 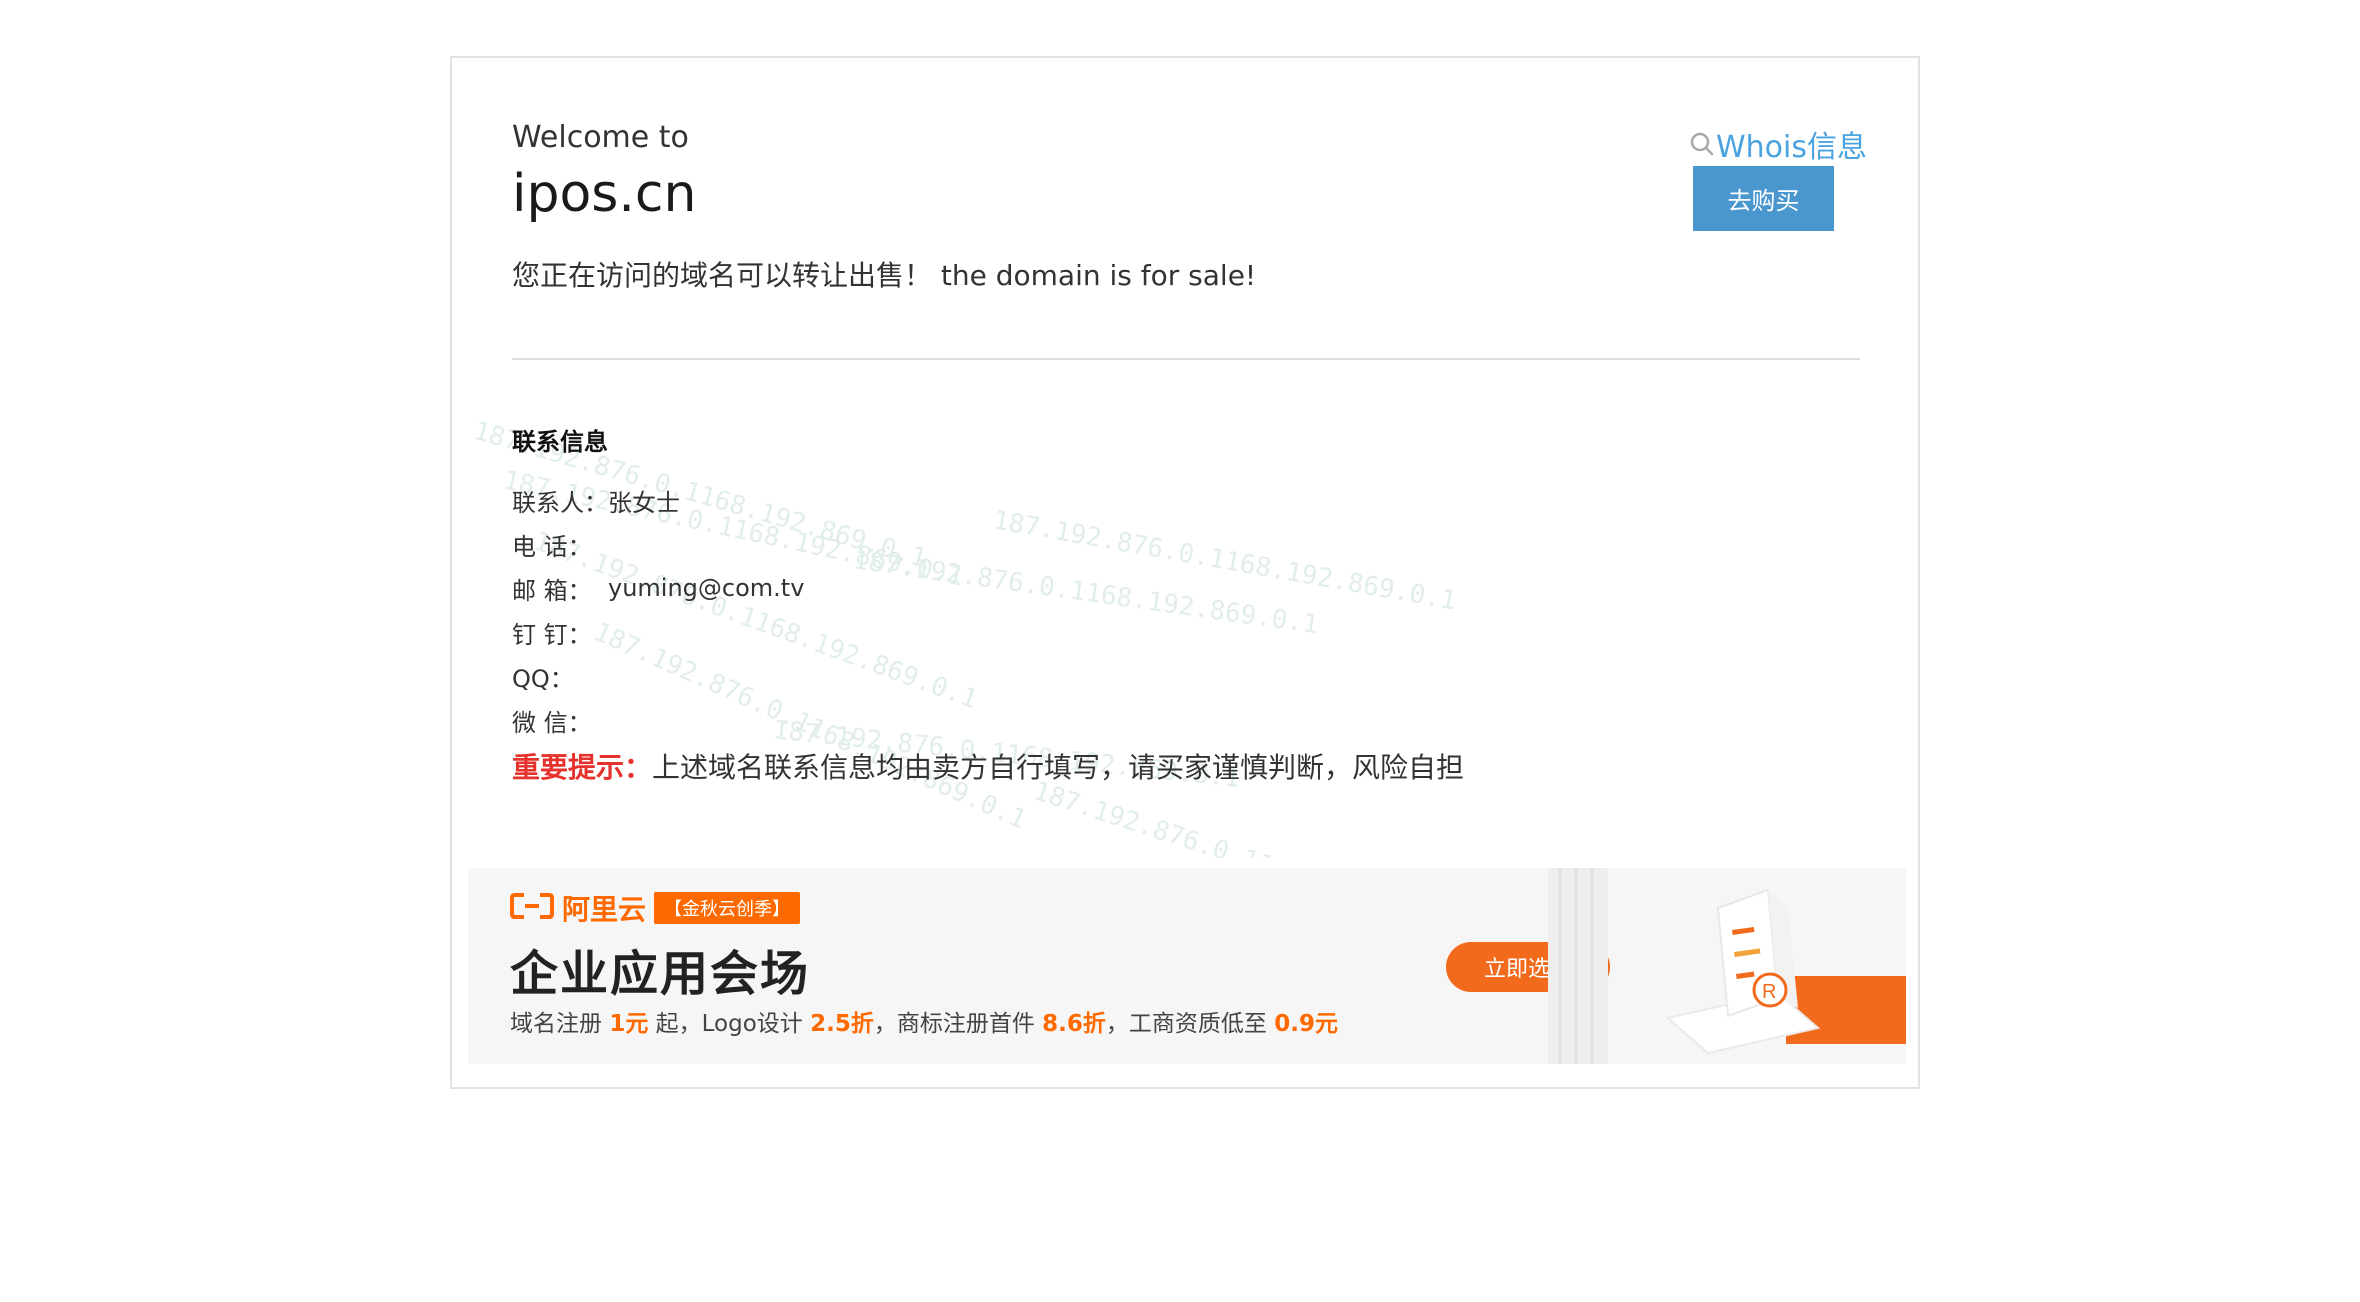 I want to click on desc-price: 8.6折, so click(x=1074, y=1024).